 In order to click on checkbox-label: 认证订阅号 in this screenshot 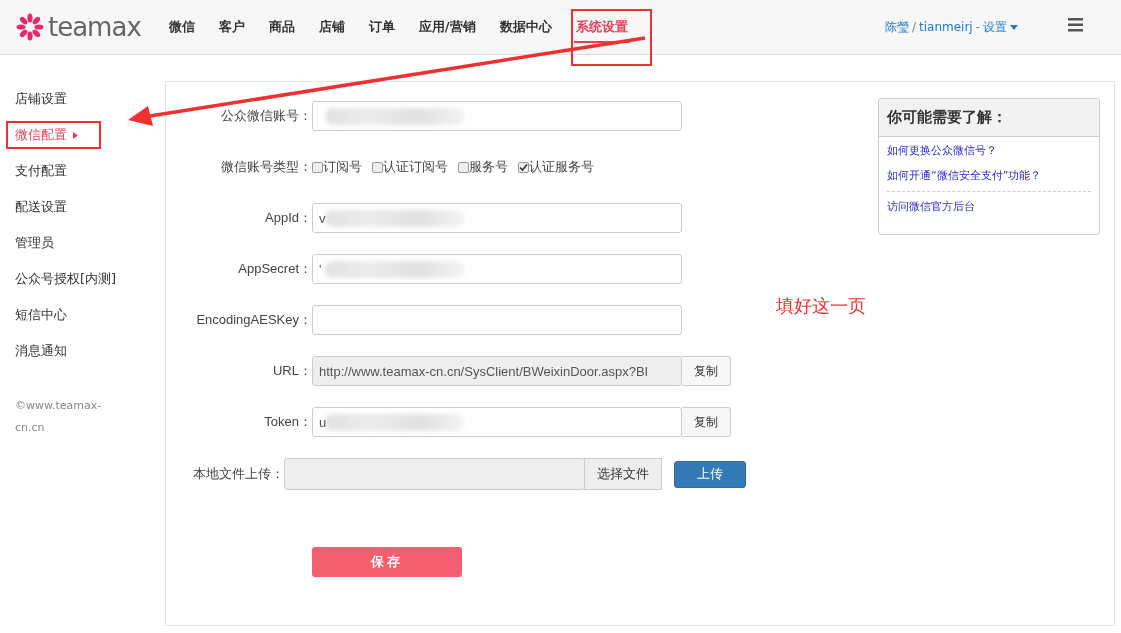, I will do `click(415, 167)`.